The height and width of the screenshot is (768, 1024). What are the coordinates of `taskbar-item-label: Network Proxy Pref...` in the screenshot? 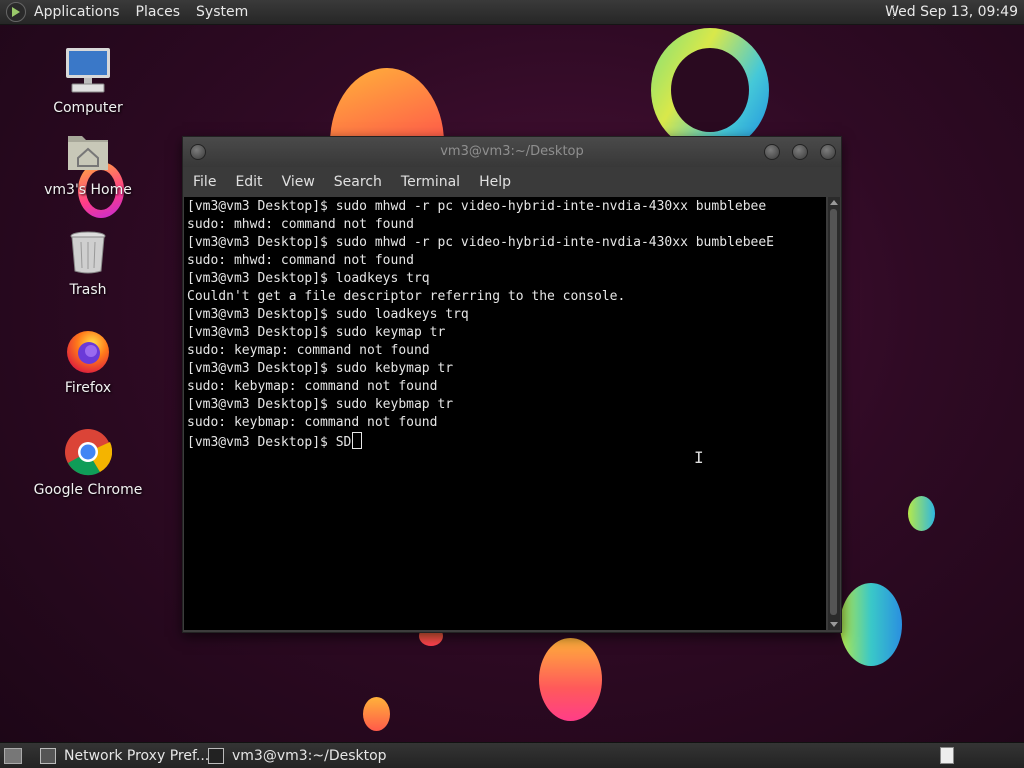 It's located at (137, 755).